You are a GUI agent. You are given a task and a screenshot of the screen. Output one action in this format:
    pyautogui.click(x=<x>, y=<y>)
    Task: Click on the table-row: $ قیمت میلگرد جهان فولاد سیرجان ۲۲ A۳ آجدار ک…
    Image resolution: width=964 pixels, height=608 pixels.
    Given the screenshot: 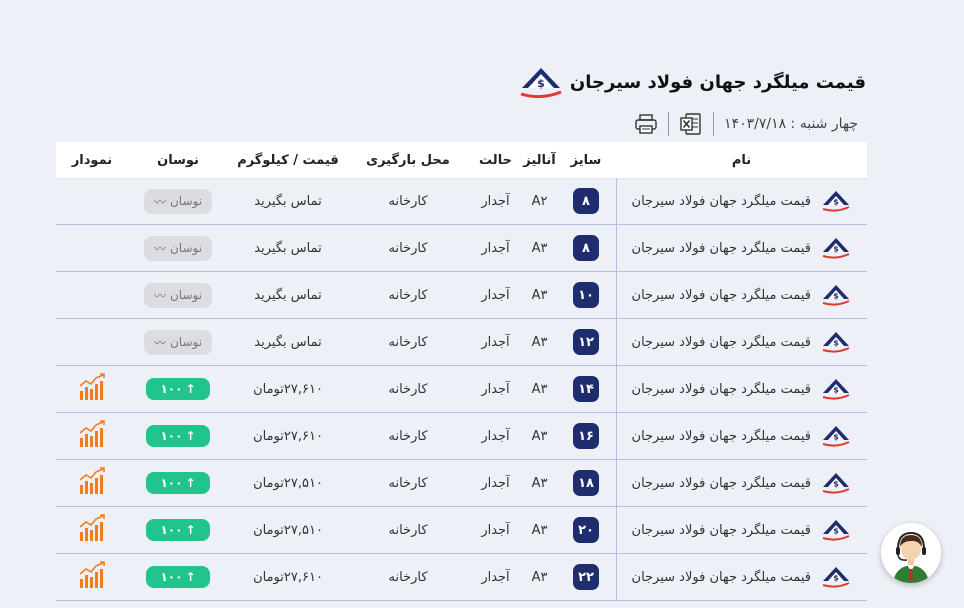 What is the action you would take?
    pyautogui.click(x=461, y=577)
    